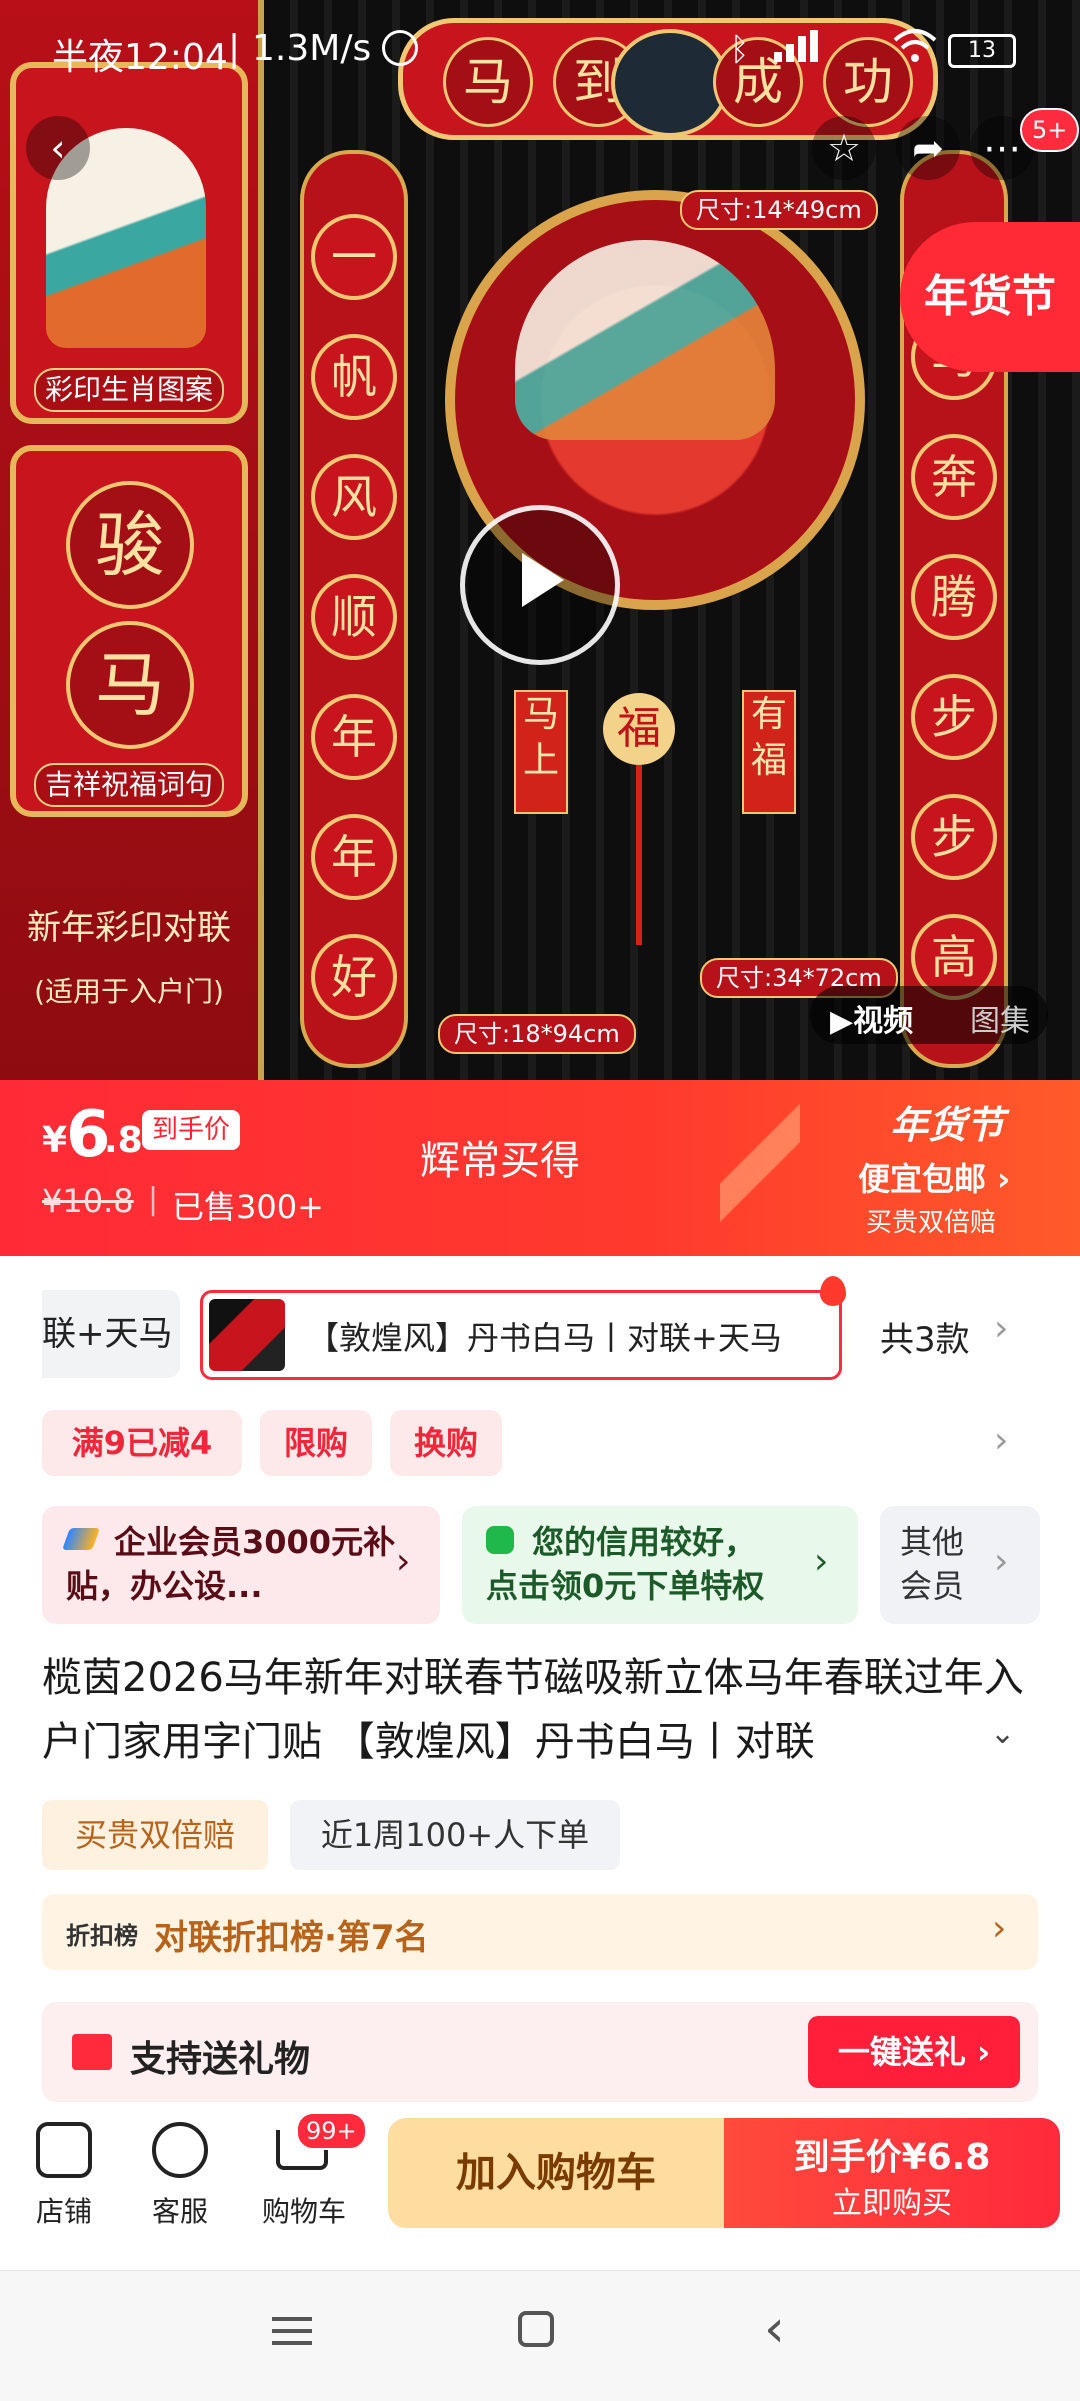 The height and width of the screenshot is (2401, 1080). Describe the element at coordinates (960, 1565) in the screenshot. I see `other-membership-tile: 其他 会员 ›` at that location.